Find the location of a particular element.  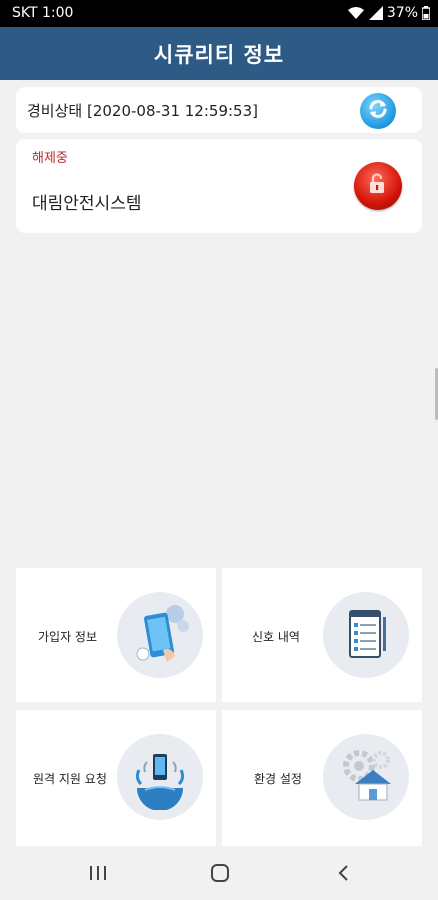

menu-label: 가입자 정보 is located at coordinates (68, 637).